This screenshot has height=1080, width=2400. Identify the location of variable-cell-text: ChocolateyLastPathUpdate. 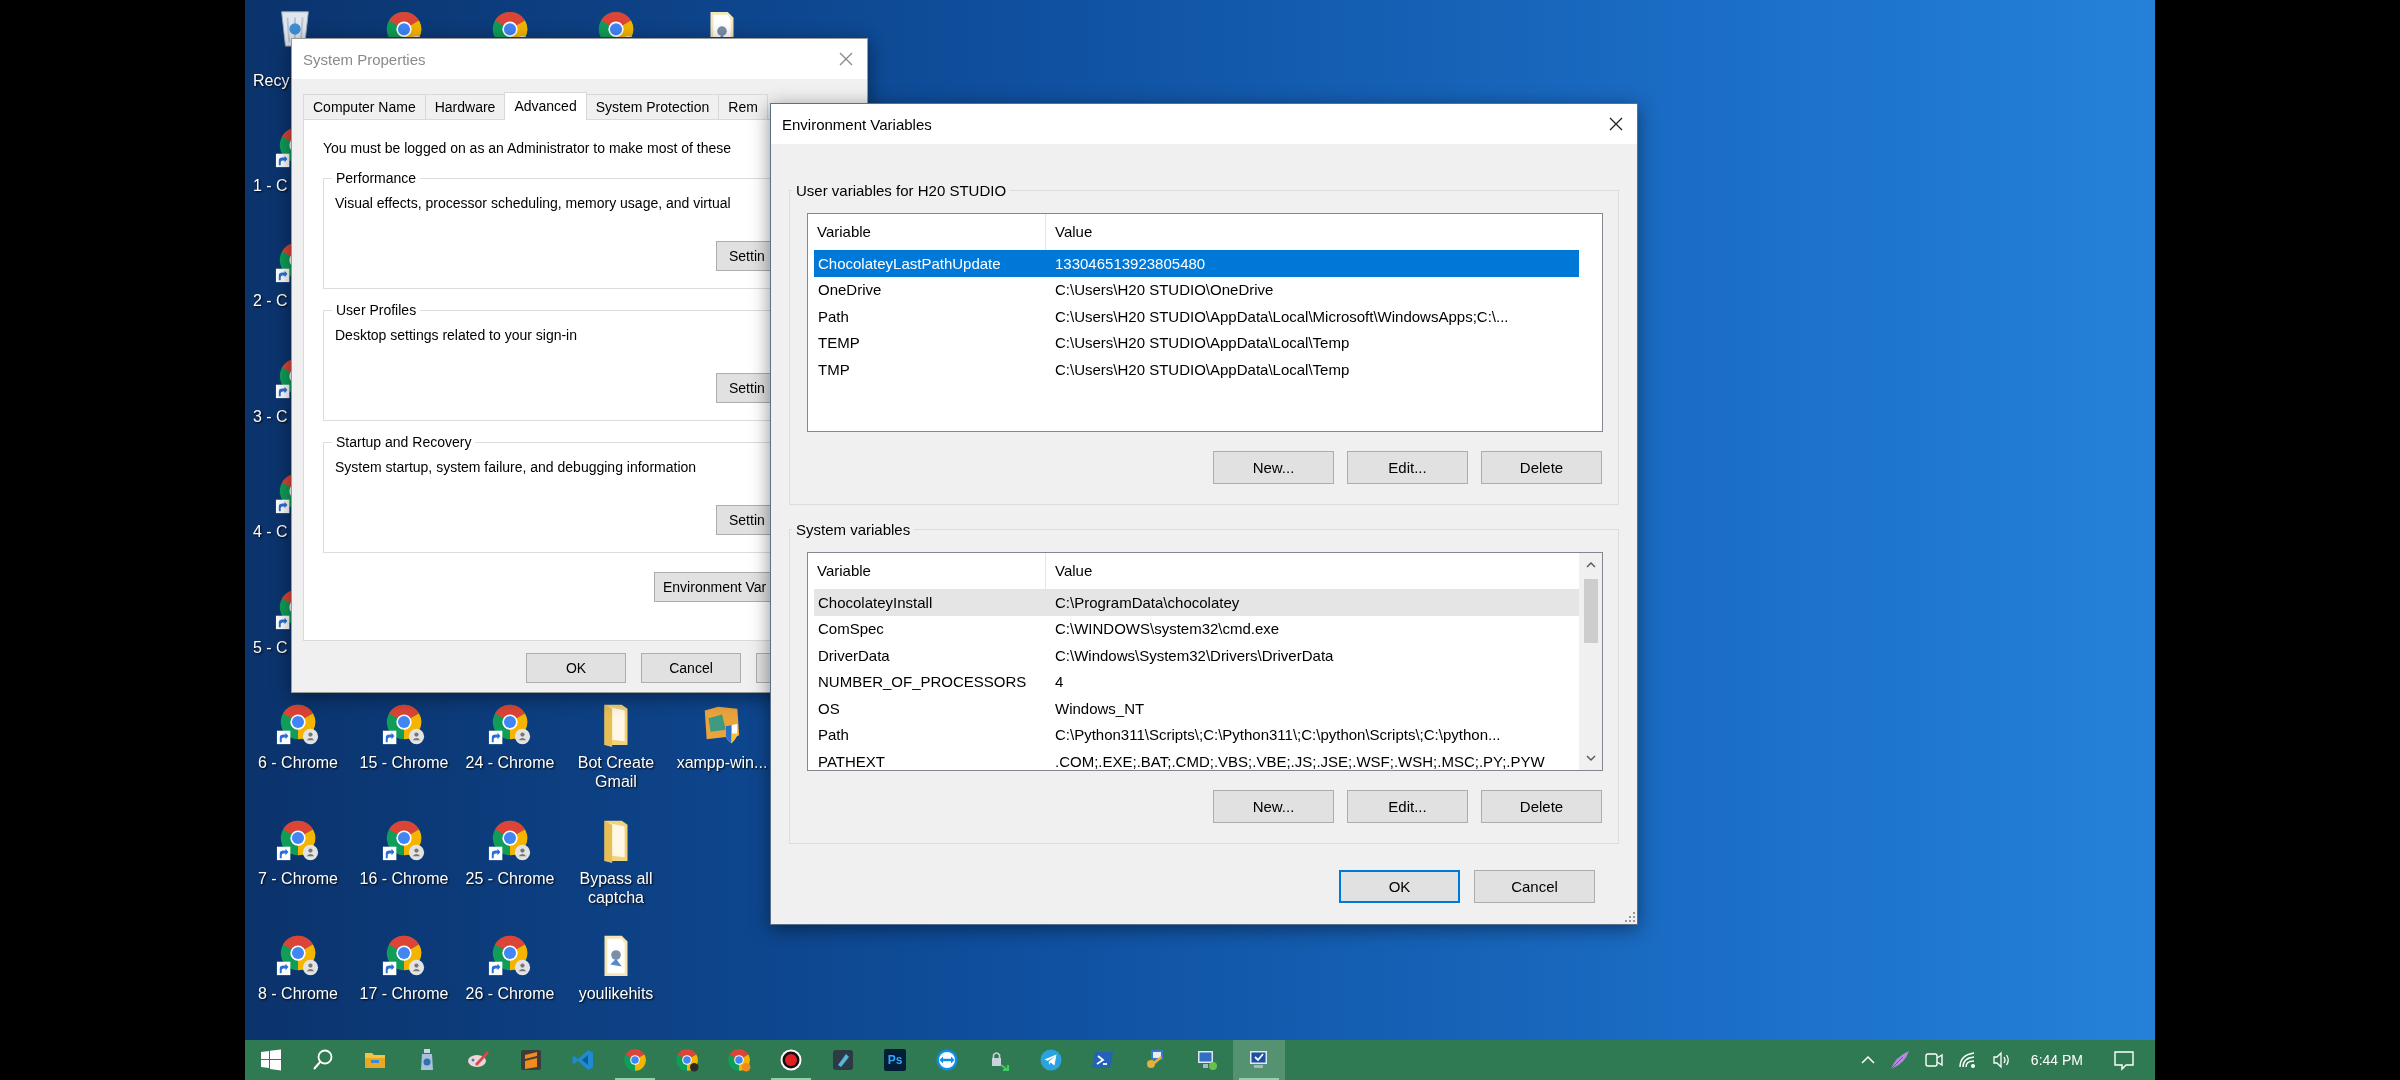
(909, 263).